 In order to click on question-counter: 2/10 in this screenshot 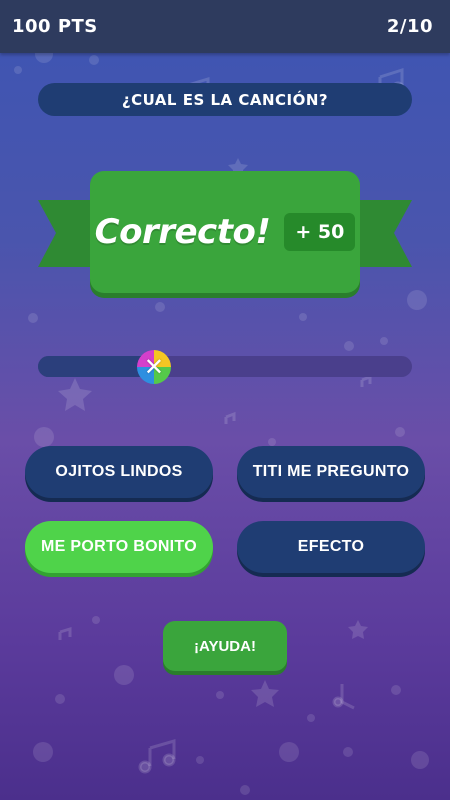, I will do `click(409, 26)`.